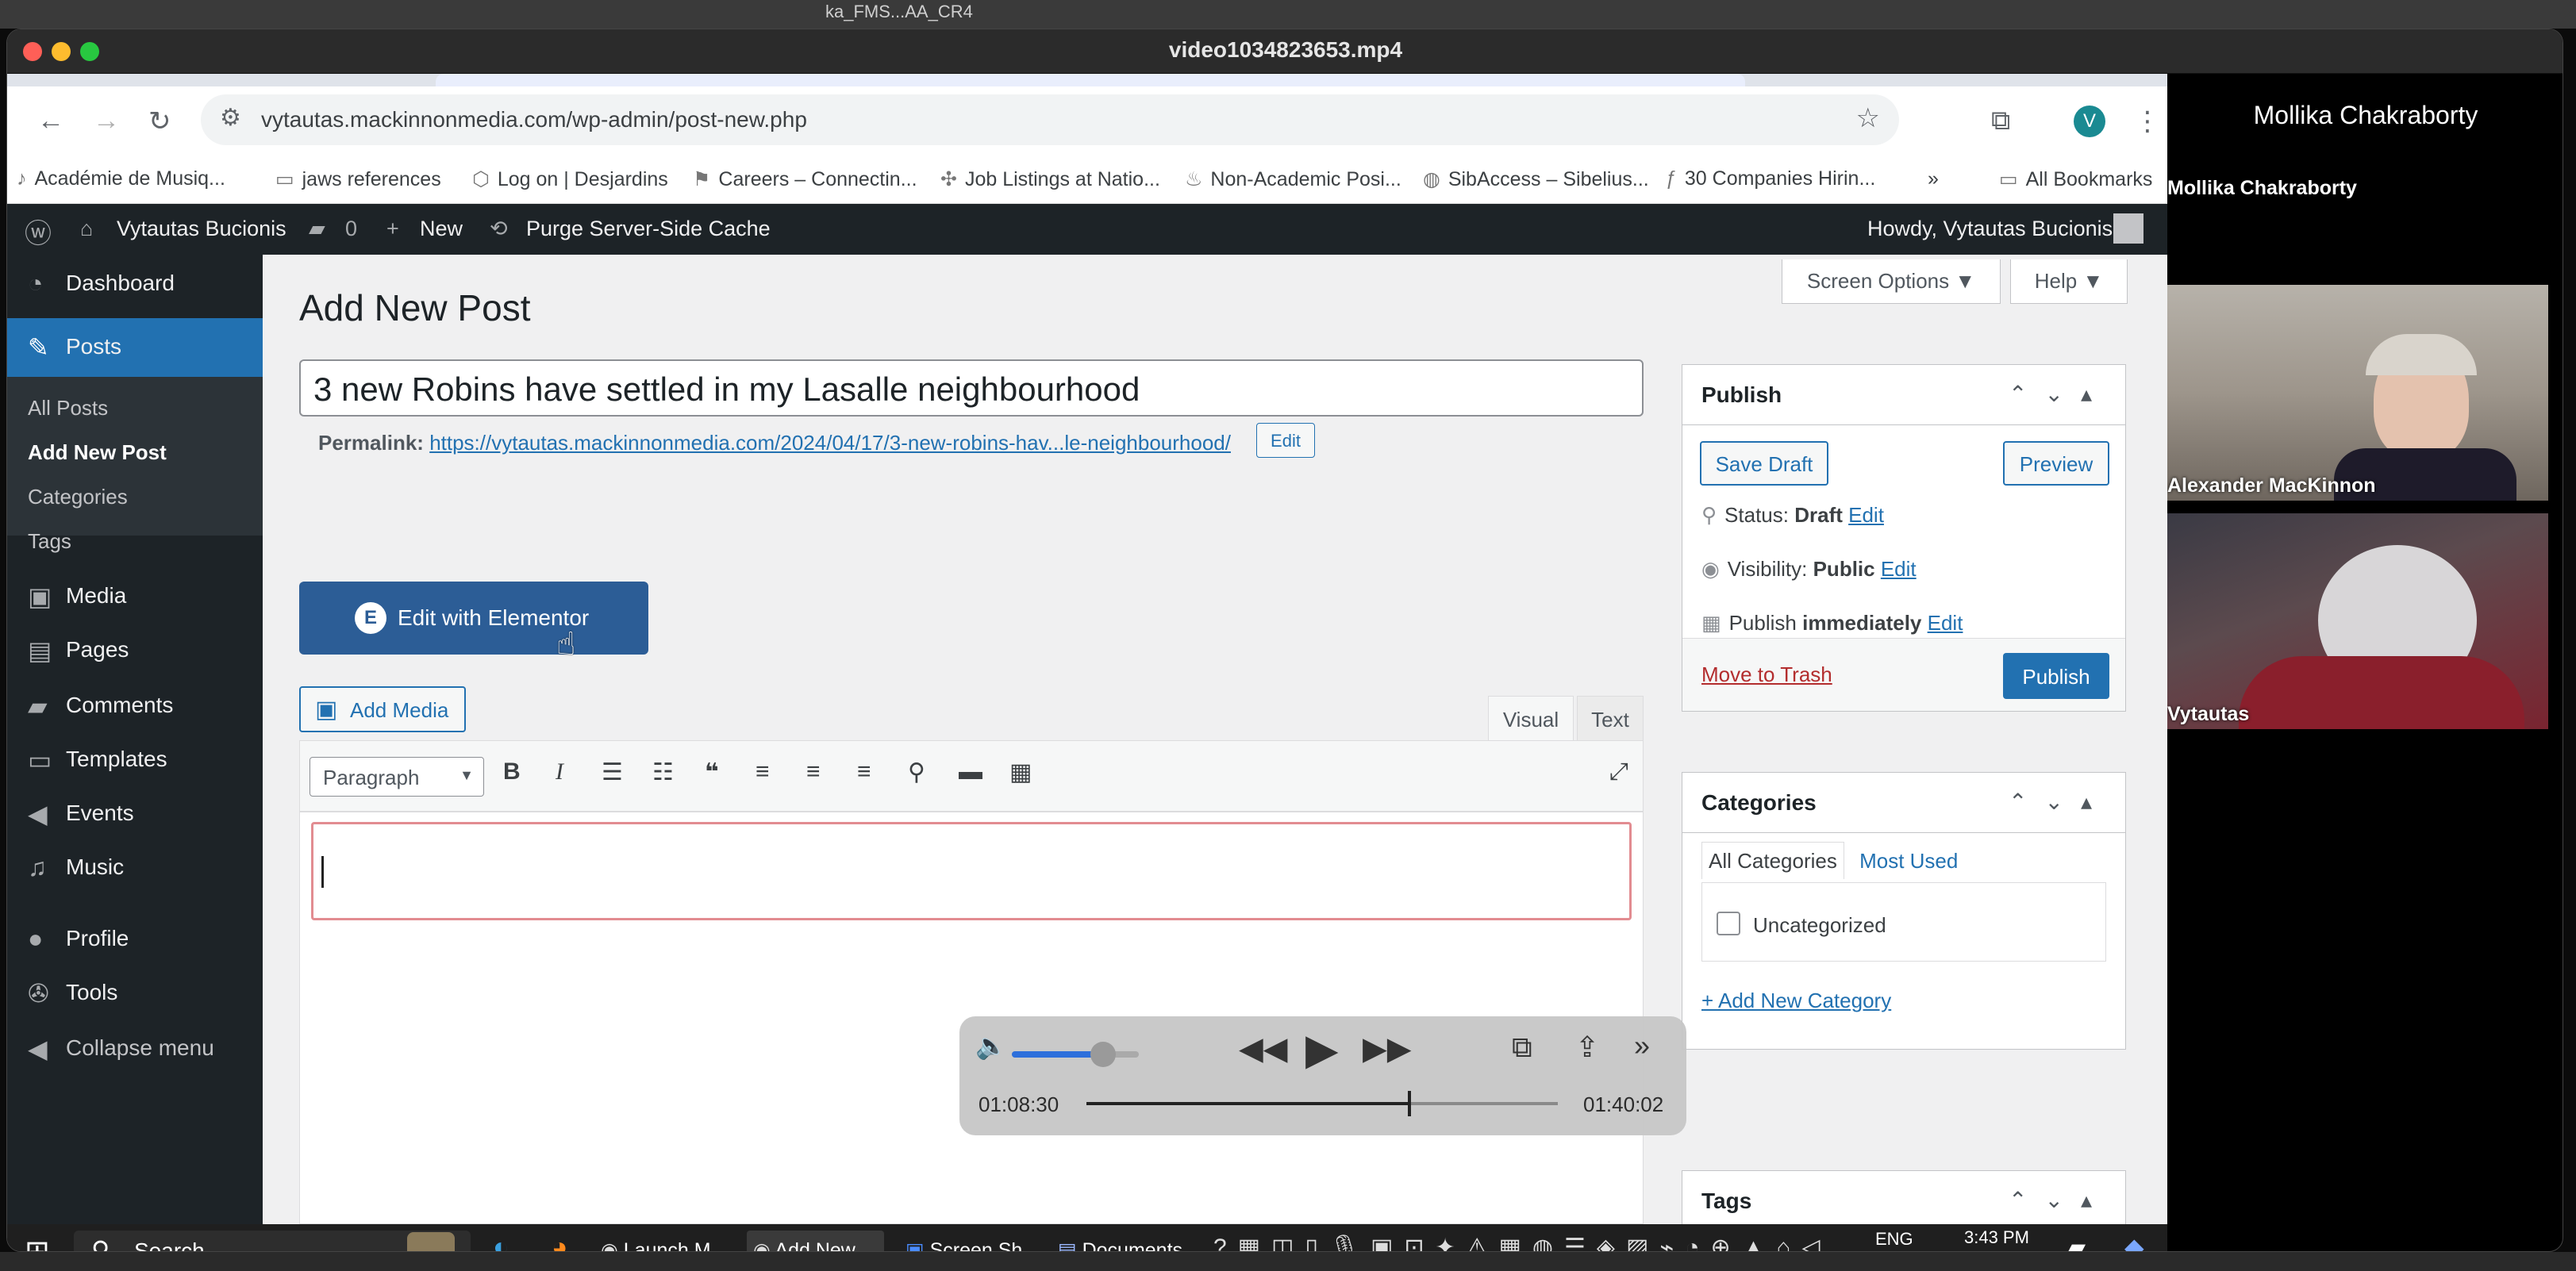 The height and width of the screenshot is (1271, 2576). What do you see at coordinates (762, 772) in the screenshot?
I see `align-left-icon: ≡` at bounding box center [762, 772].